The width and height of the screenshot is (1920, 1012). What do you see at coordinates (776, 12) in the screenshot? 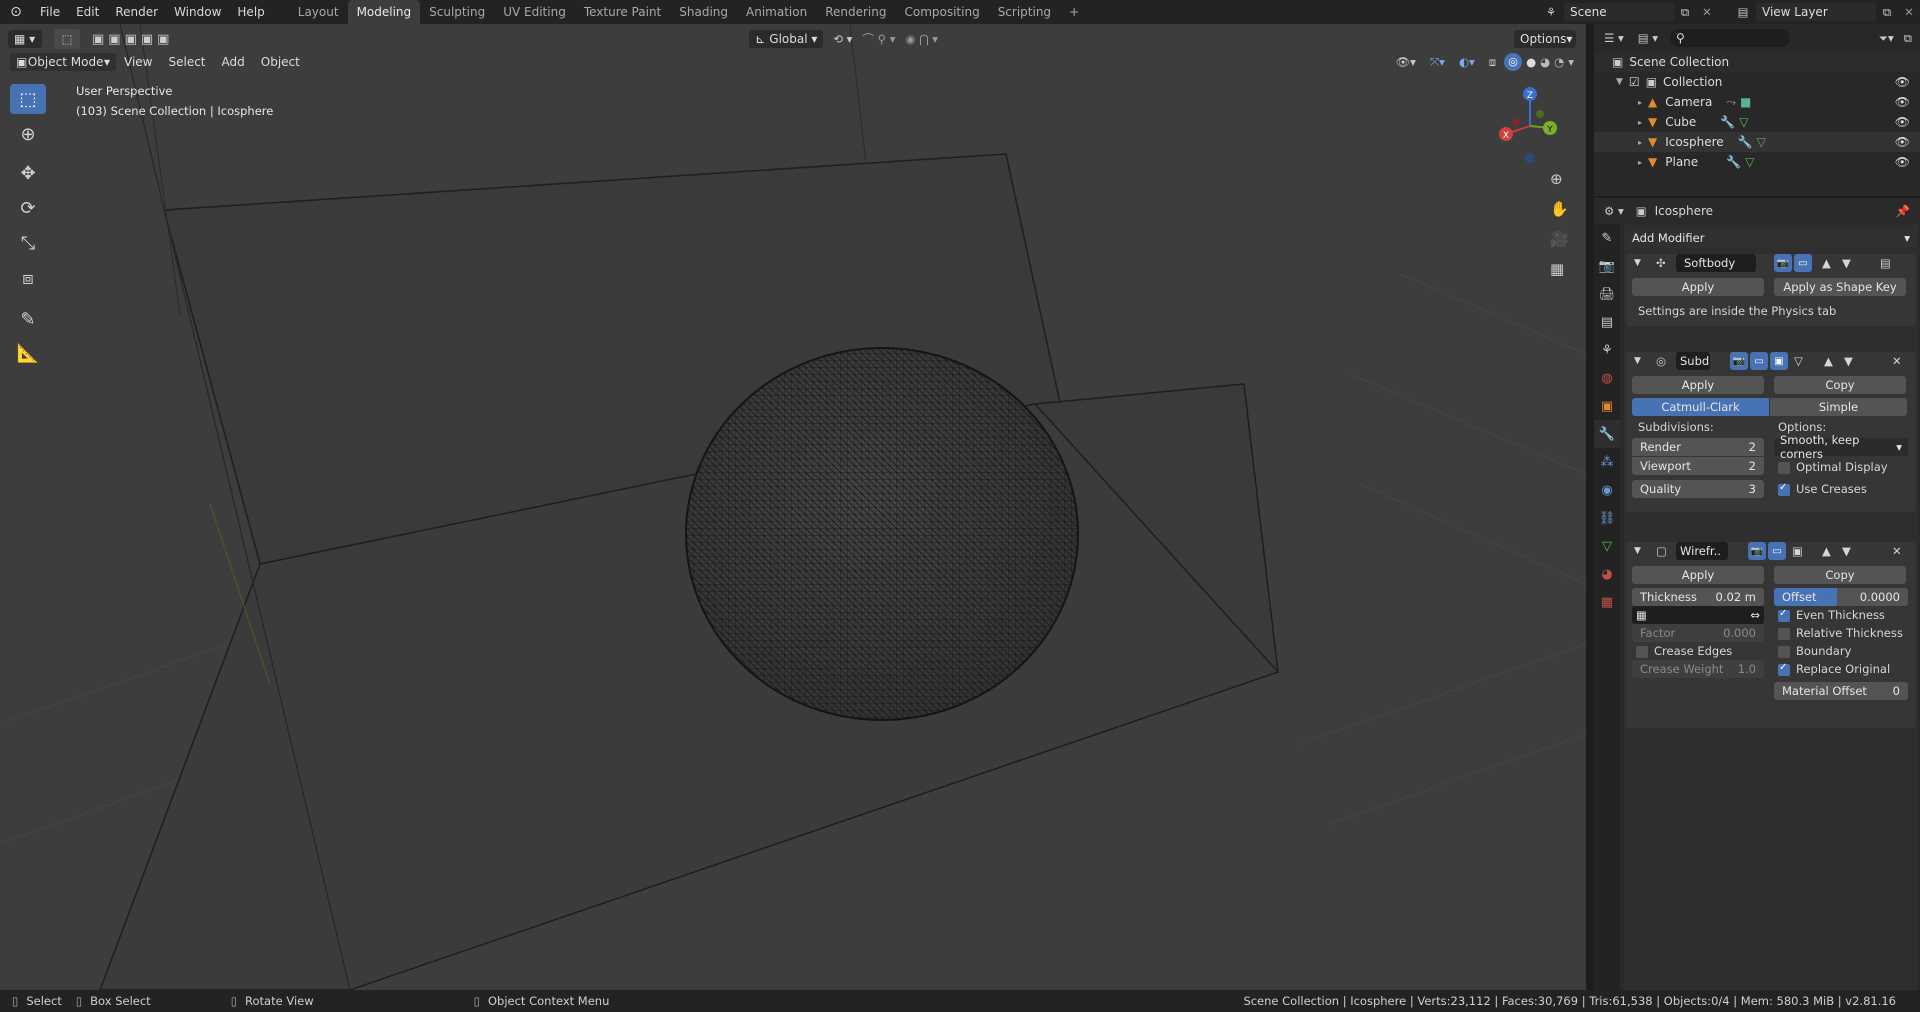
I see `tab-animation: Animation` at bounding box center [776, 12].